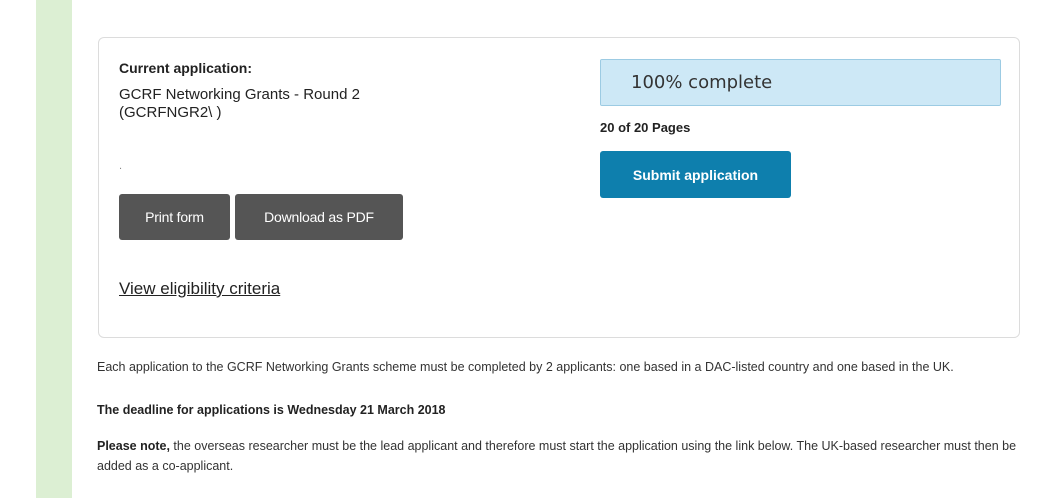 Image resolution: width=1038 pixels, height=498 pixels. Describe the element at coordinates (54, 249) in the screenshot. I see `left-sidebar-strip` at that location.